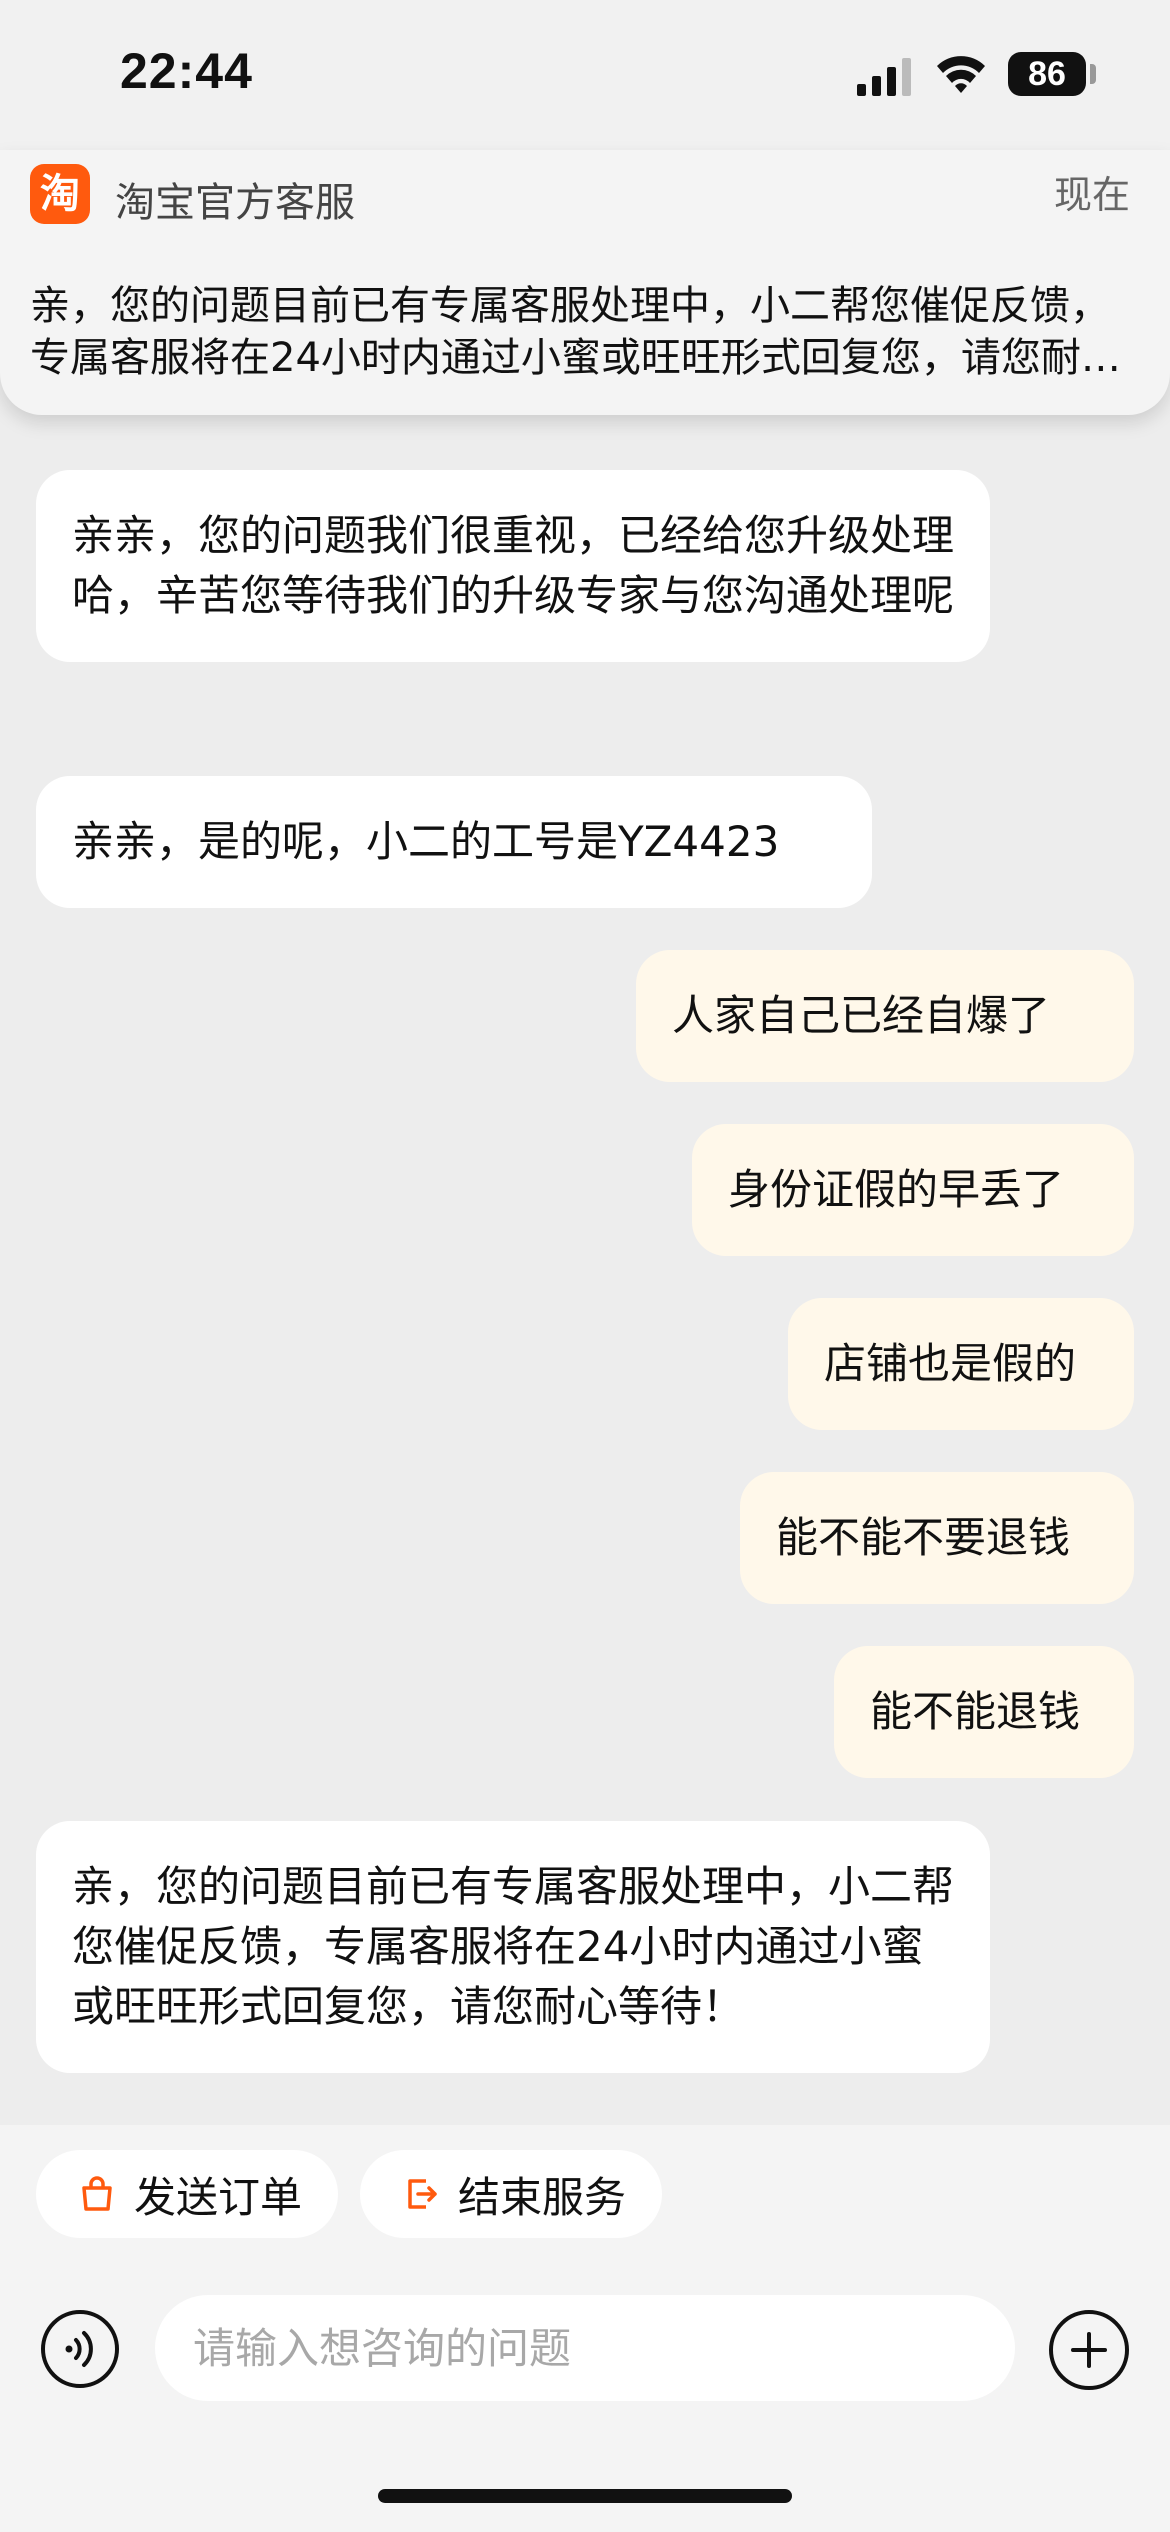 The width and height of the screenshot is (1170, 2532). I want to click on status-time: 22:44, so click(186, 71).